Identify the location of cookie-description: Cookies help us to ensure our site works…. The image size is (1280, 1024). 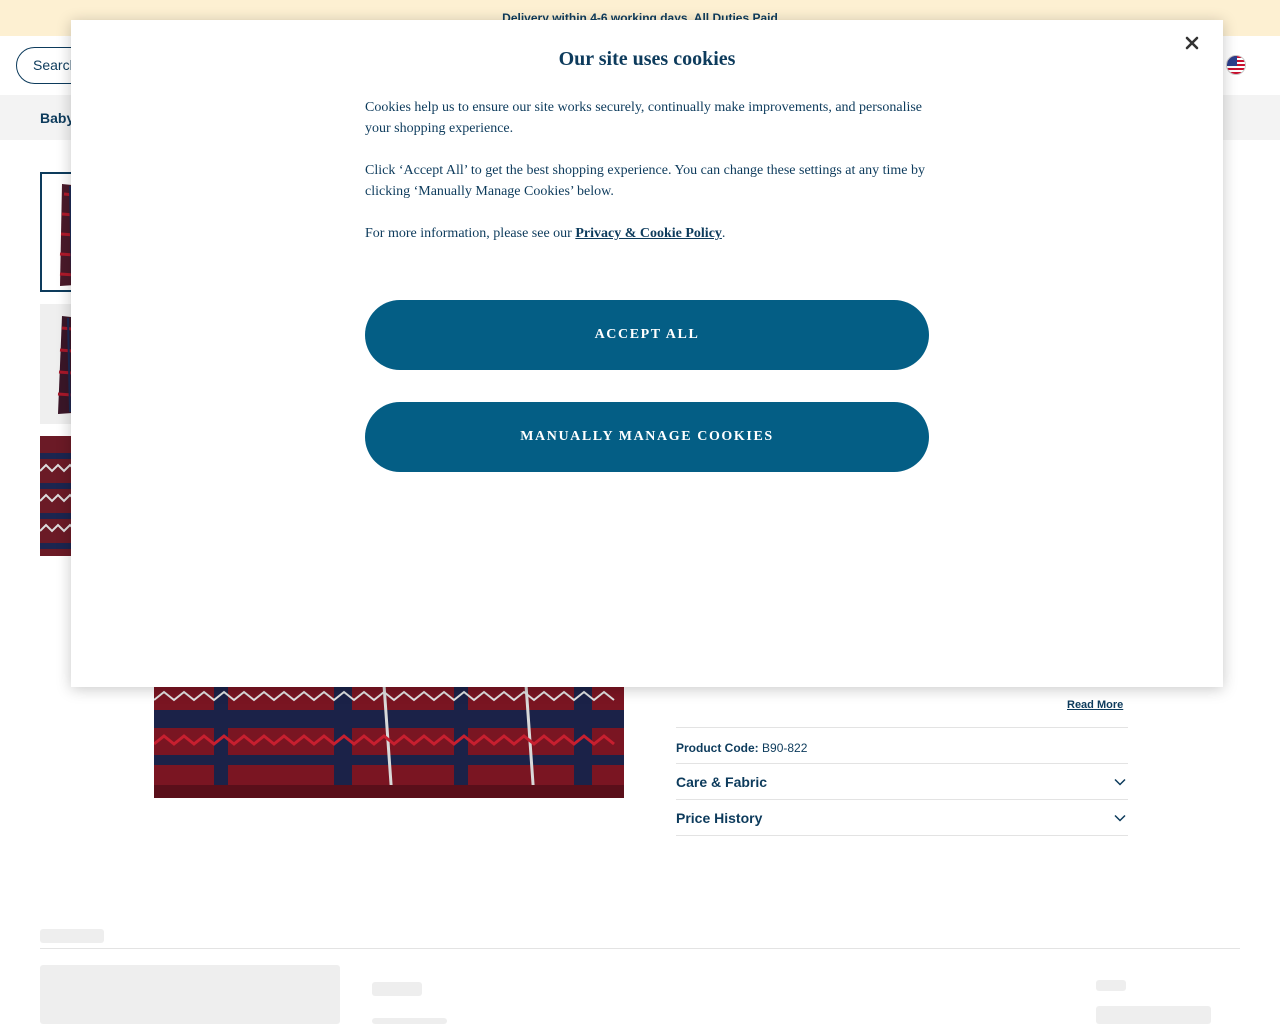
(644, 118).